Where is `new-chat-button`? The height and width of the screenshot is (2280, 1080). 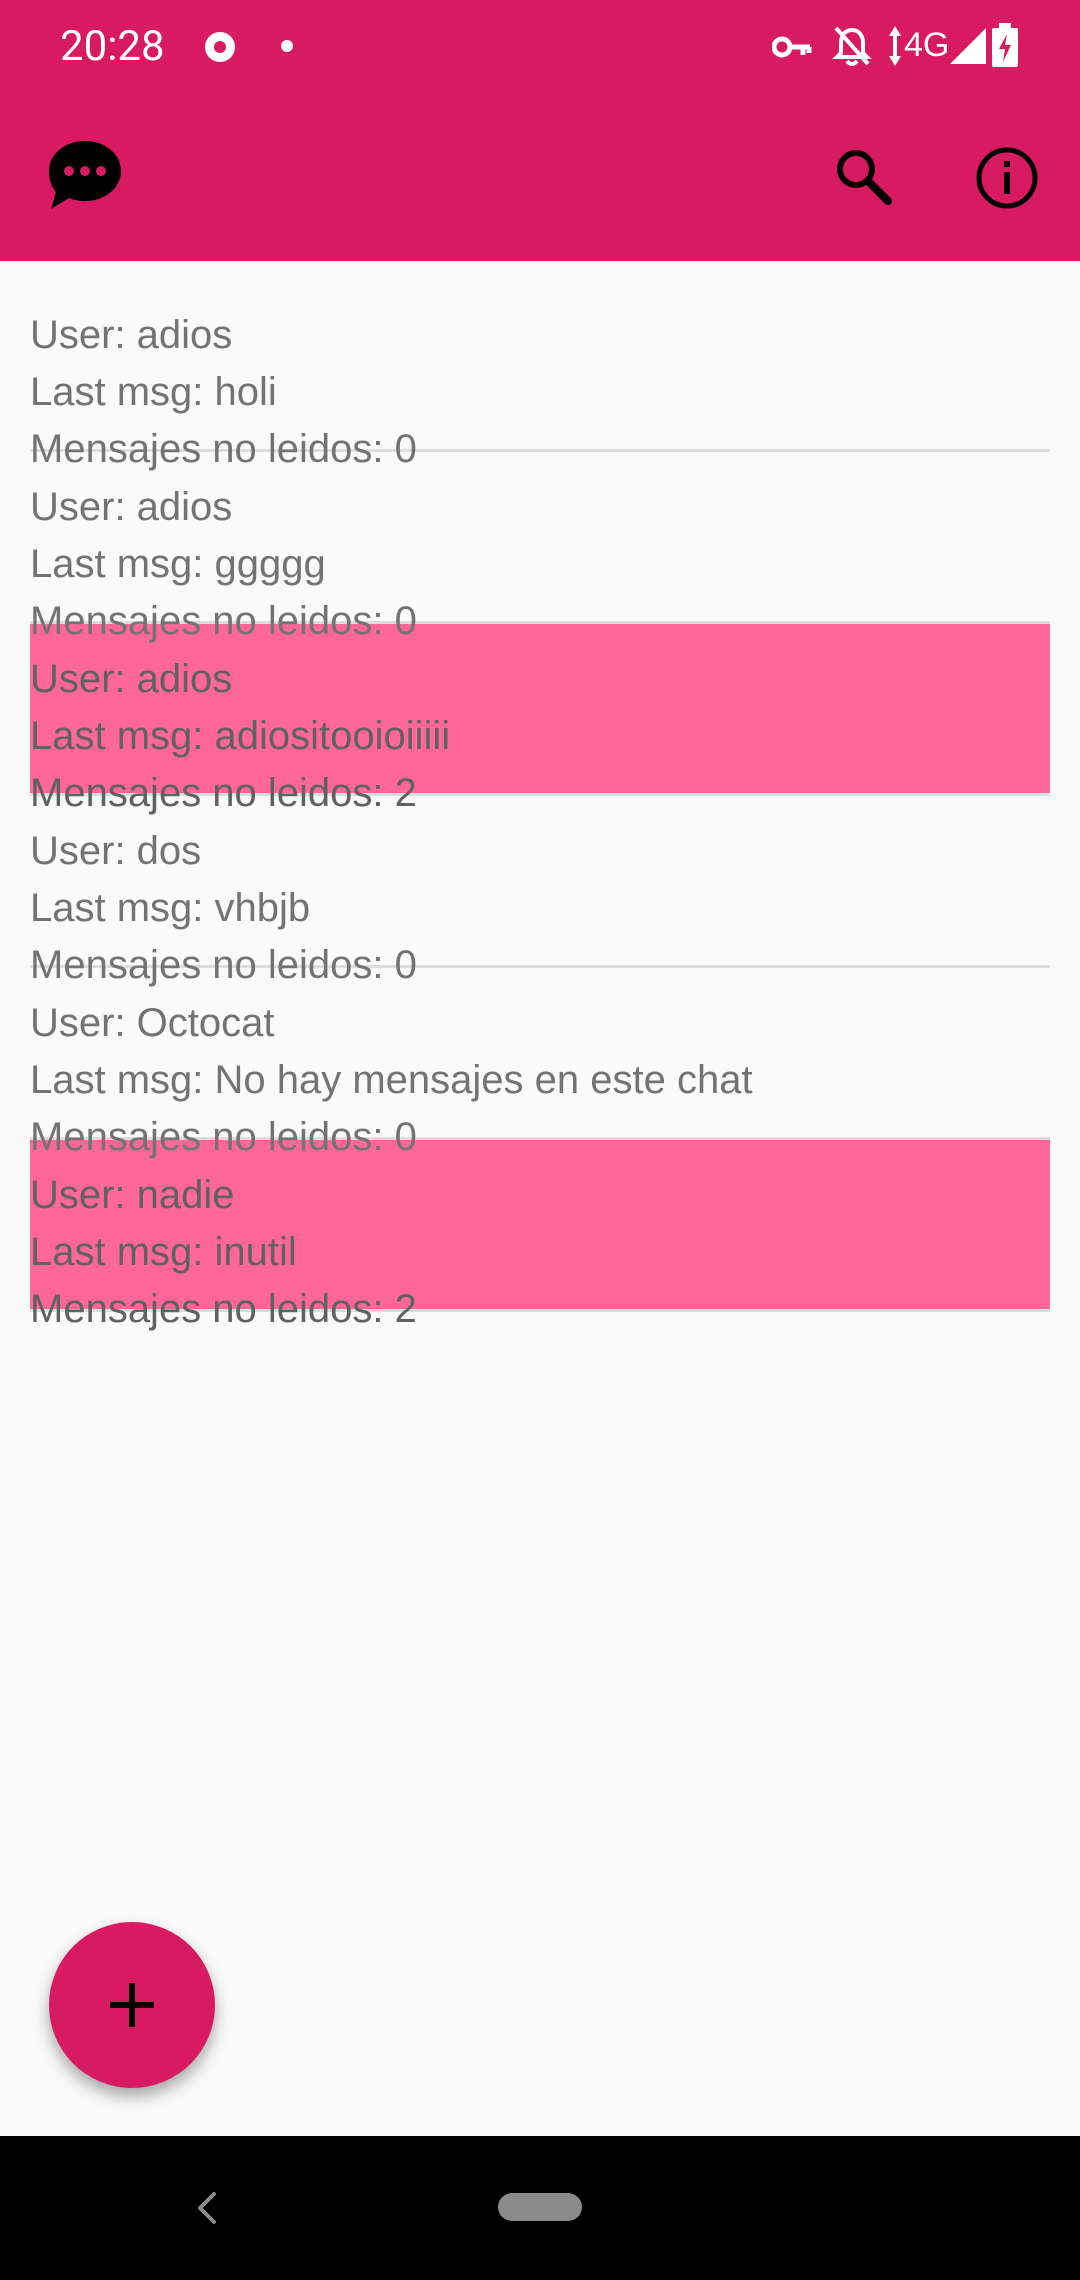
new-chat-button is located at coordinates (132, 2005).